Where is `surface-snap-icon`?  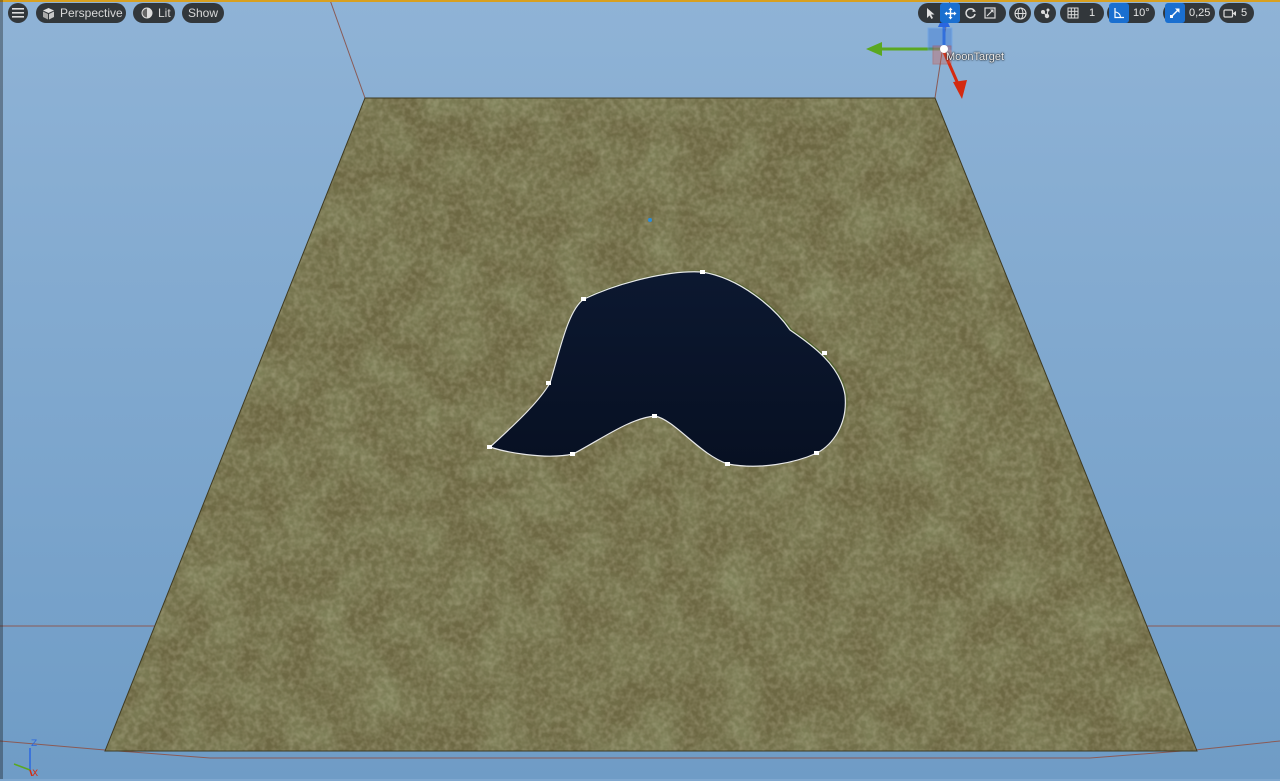
surface-snap-icon is located at coordinates (1045, 13).